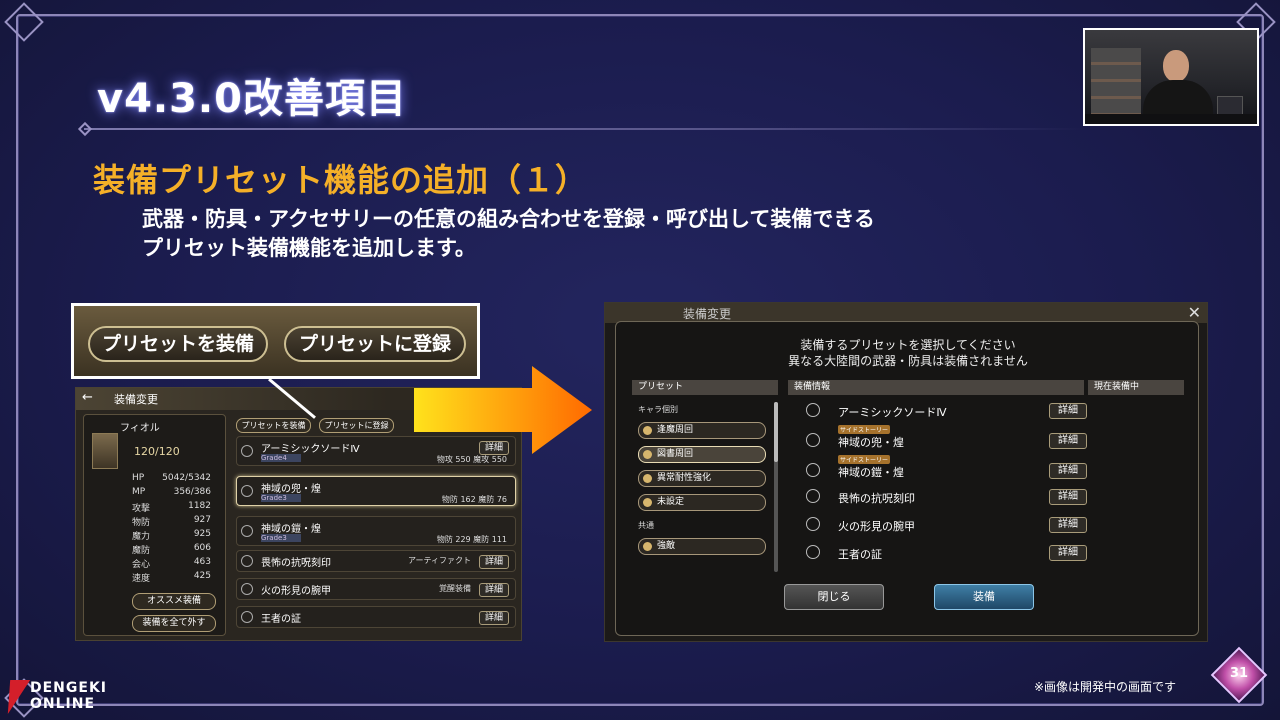 The image size is (1280, 720). What do you see at coordinates (171, 563) in the screenshot?
I see `stat-row: 会心 463` at bounding box center [171, 563].